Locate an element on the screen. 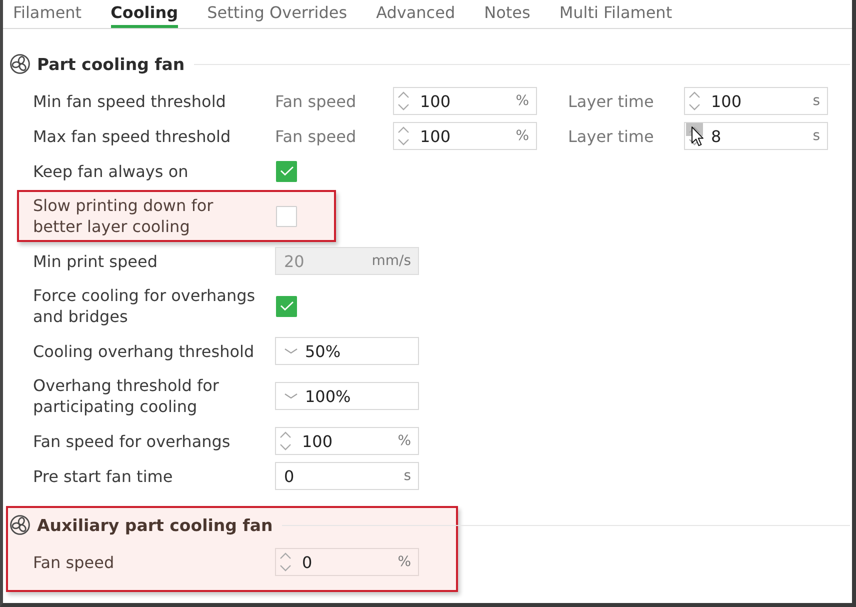 The height and width of the screenshot is (607, 856). tab: Notes is located at coordinates (507, 14).